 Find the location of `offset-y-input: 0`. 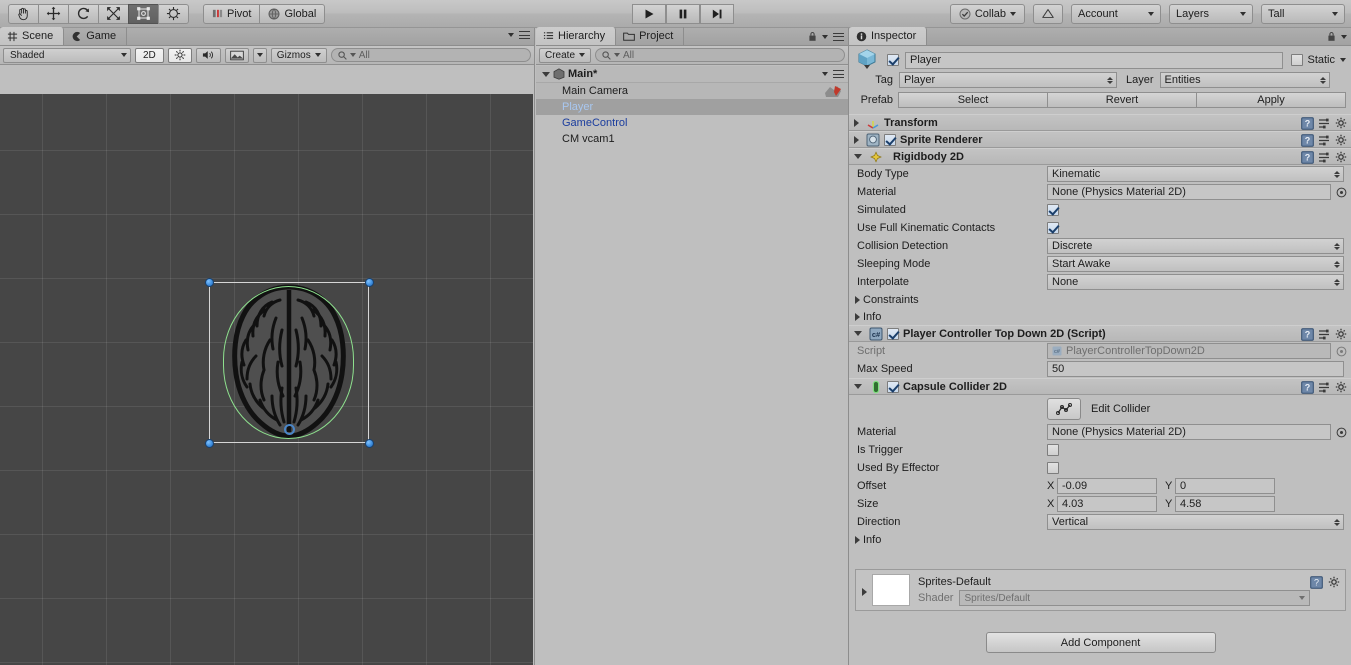

offset-y-input: 0 is located at coordinates (1225, 486).